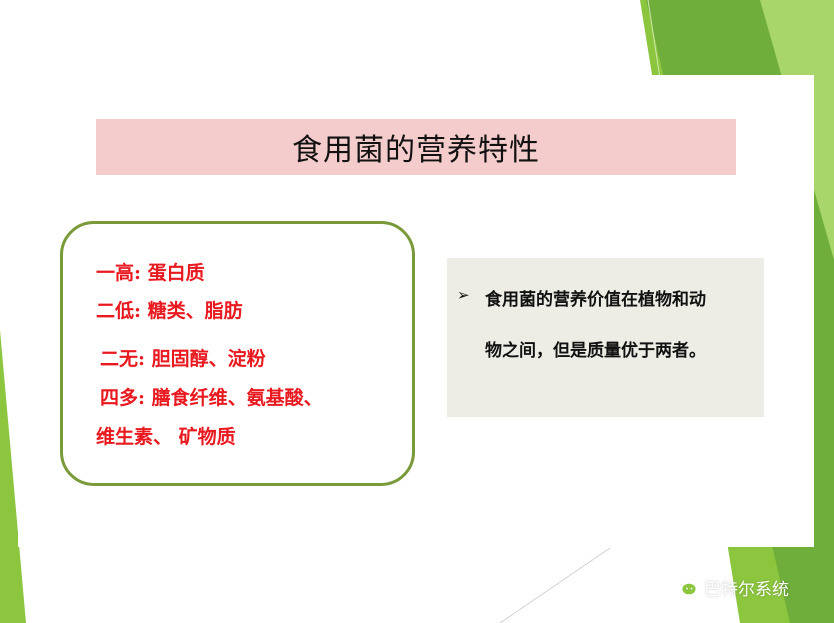 This screenshot has height=623, width=834. Describe the element at coordinates (150, 273) in the screenshot. I see `nutrition-point: 一高: 蛋白质` at that location.